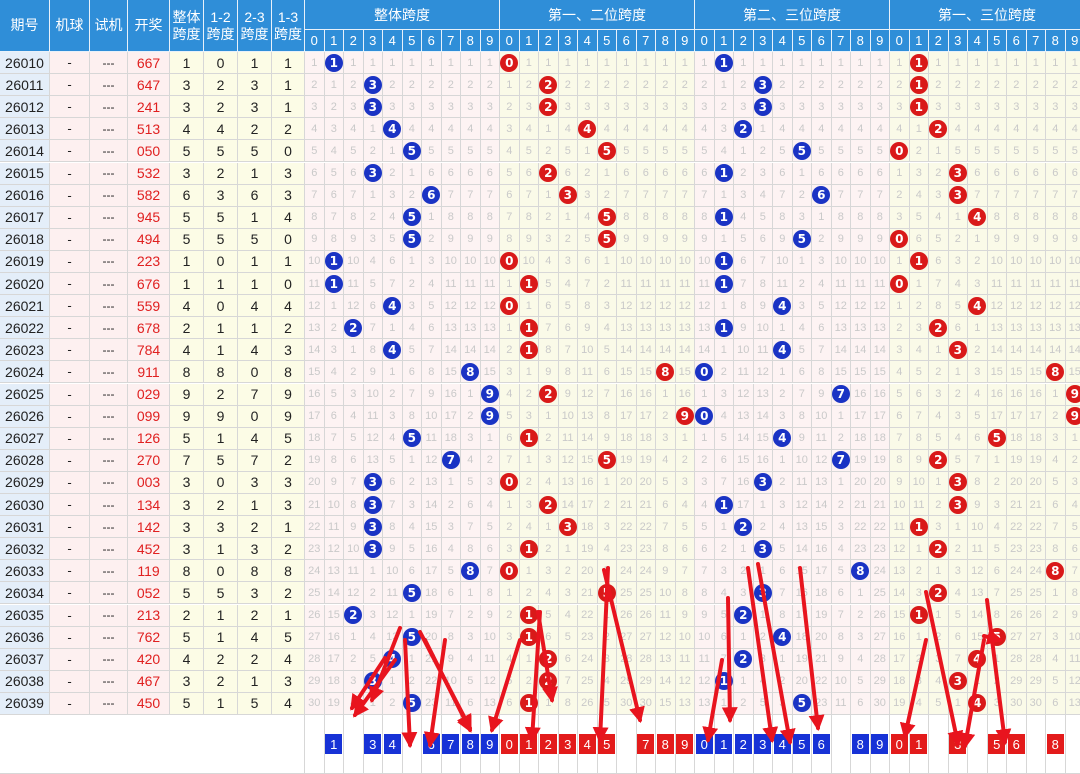 This screenshot has height=774, width=1080. Describe the element at coordinates (985, 15) in the screenshot. I see `group-header: 第一、三位跨度` at that location.